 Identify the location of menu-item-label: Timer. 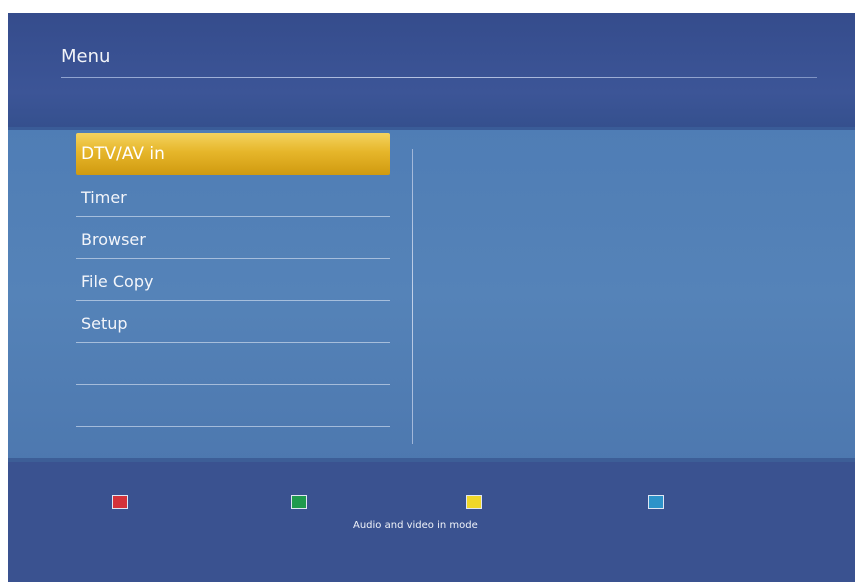
(104, 197).